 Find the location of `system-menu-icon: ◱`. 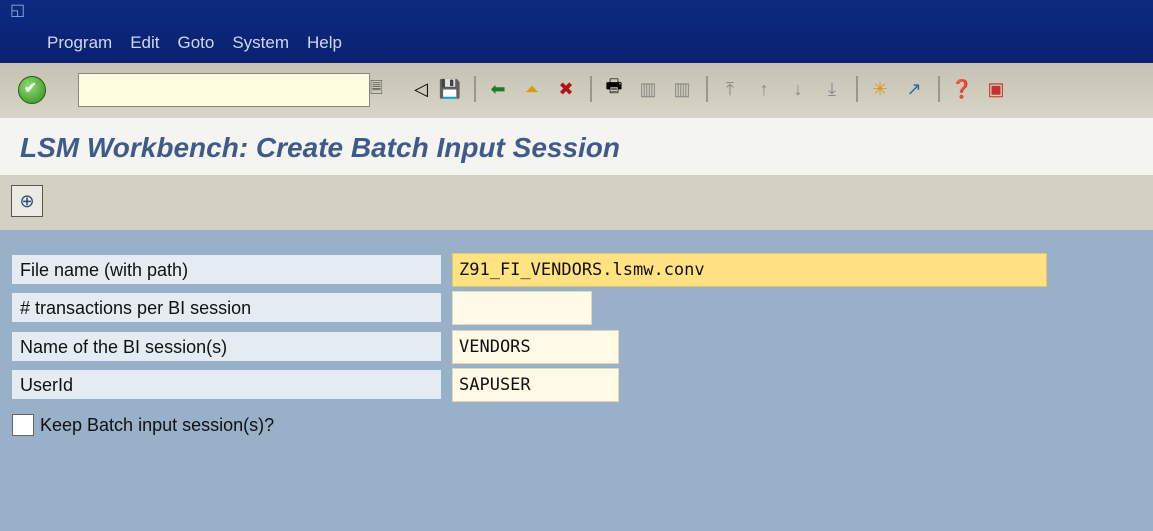

system-menu-icon: ◱ is located at coordinates (17, 10).